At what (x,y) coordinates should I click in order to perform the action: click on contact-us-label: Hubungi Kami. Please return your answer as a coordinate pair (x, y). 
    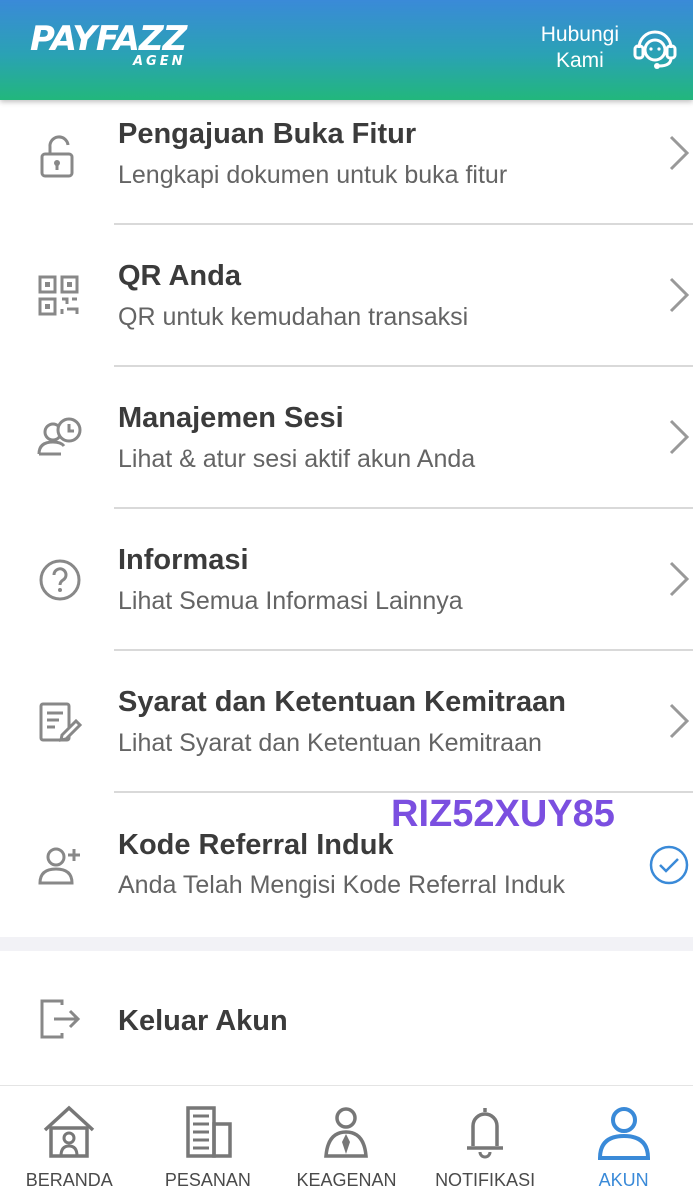
    Looking at the image, I should click on (580, 48).